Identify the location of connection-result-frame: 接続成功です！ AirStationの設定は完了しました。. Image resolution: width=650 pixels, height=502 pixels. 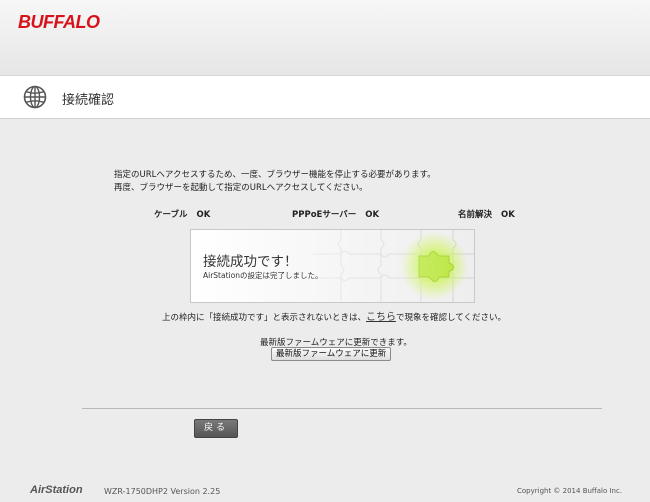
(332, 266).